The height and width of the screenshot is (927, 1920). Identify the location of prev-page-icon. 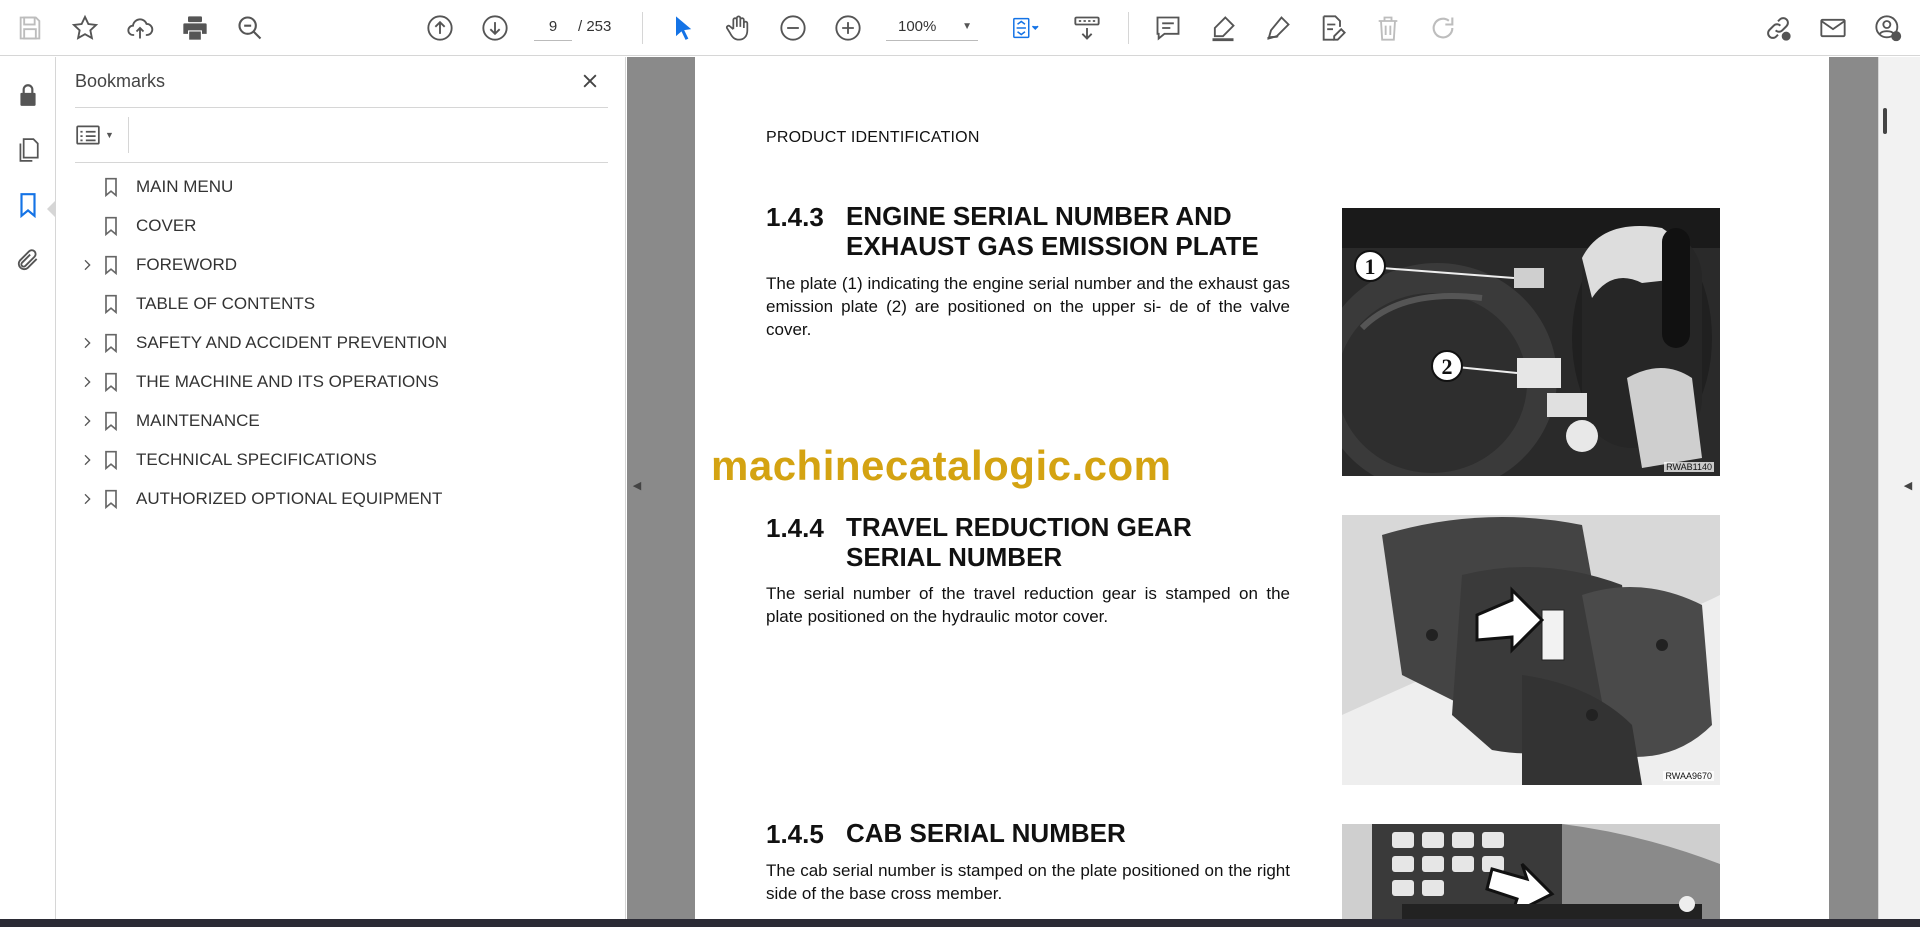
(440, 28).